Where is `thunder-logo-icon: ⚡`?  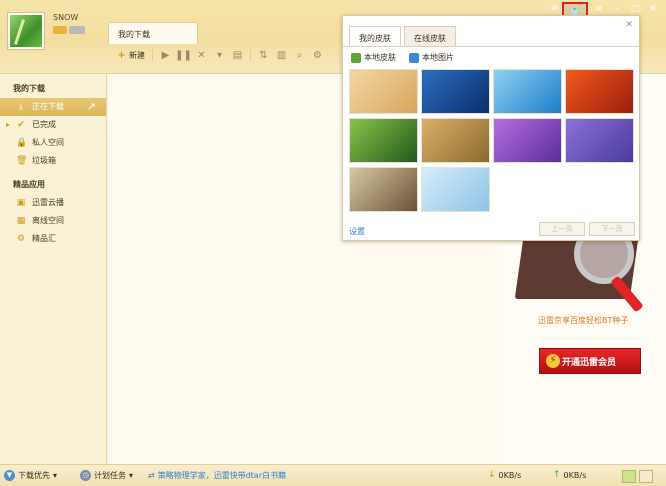
thunder-logo-icon: ⚡ is located at coordinates (553, 361).